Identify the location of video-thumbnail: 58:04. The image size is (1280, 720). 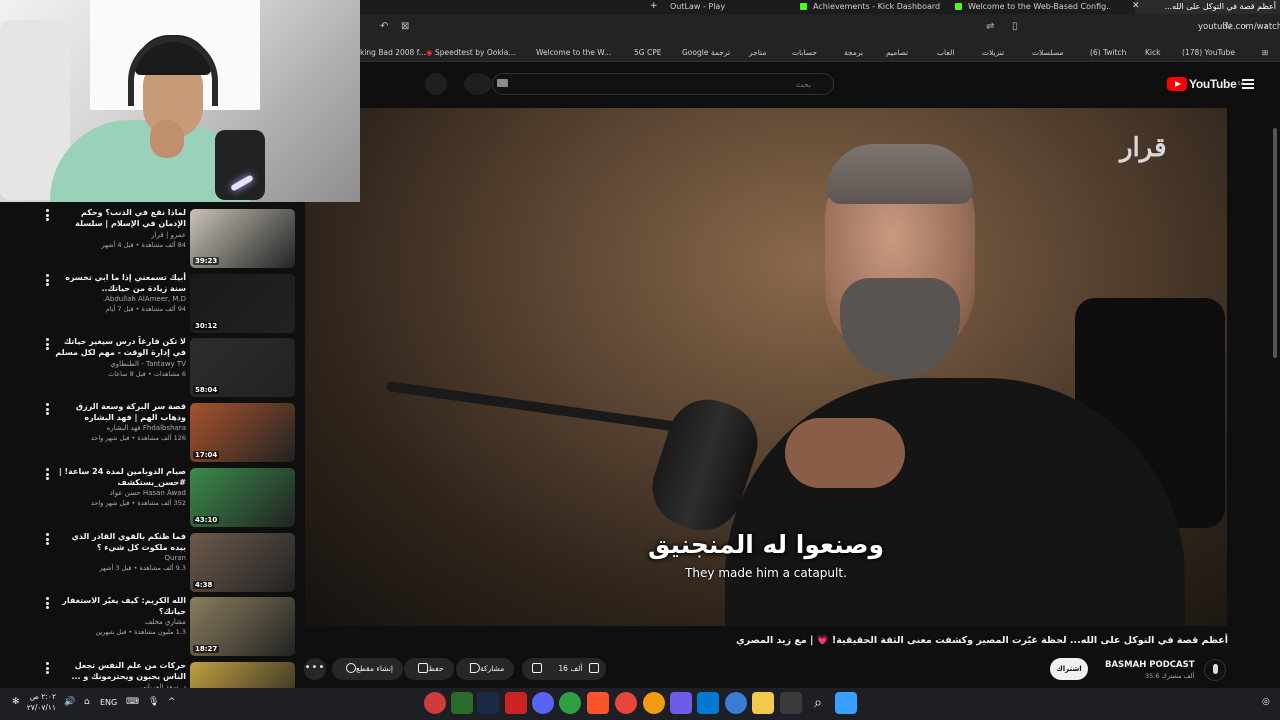
(242, 367).